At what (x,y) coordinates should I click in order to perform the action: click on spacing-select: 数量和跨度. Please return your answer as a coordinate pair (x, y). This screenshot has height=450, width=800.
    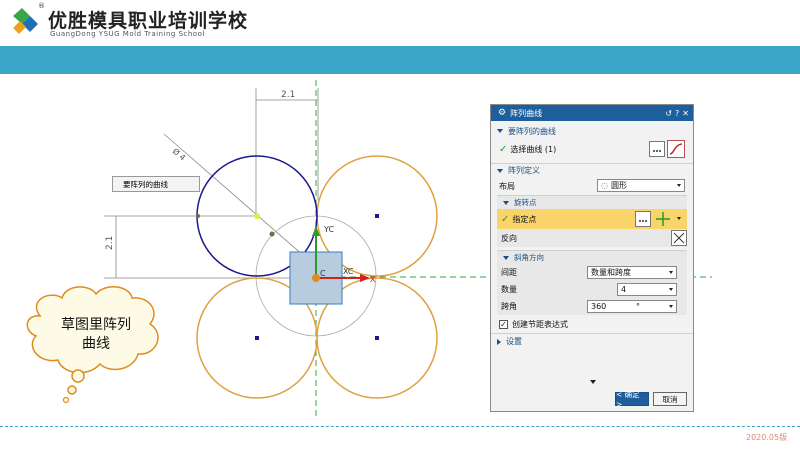
    Looking at the image, I should click on (632, 272).